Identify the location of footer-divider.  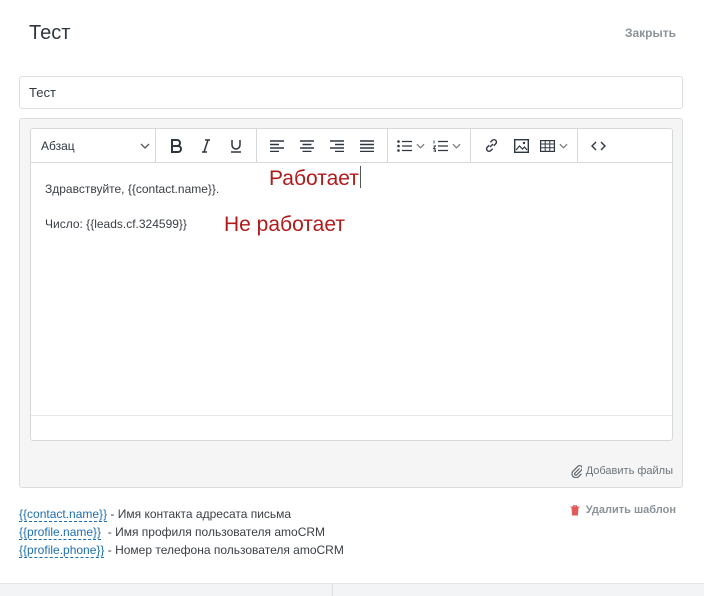
(332, 590).